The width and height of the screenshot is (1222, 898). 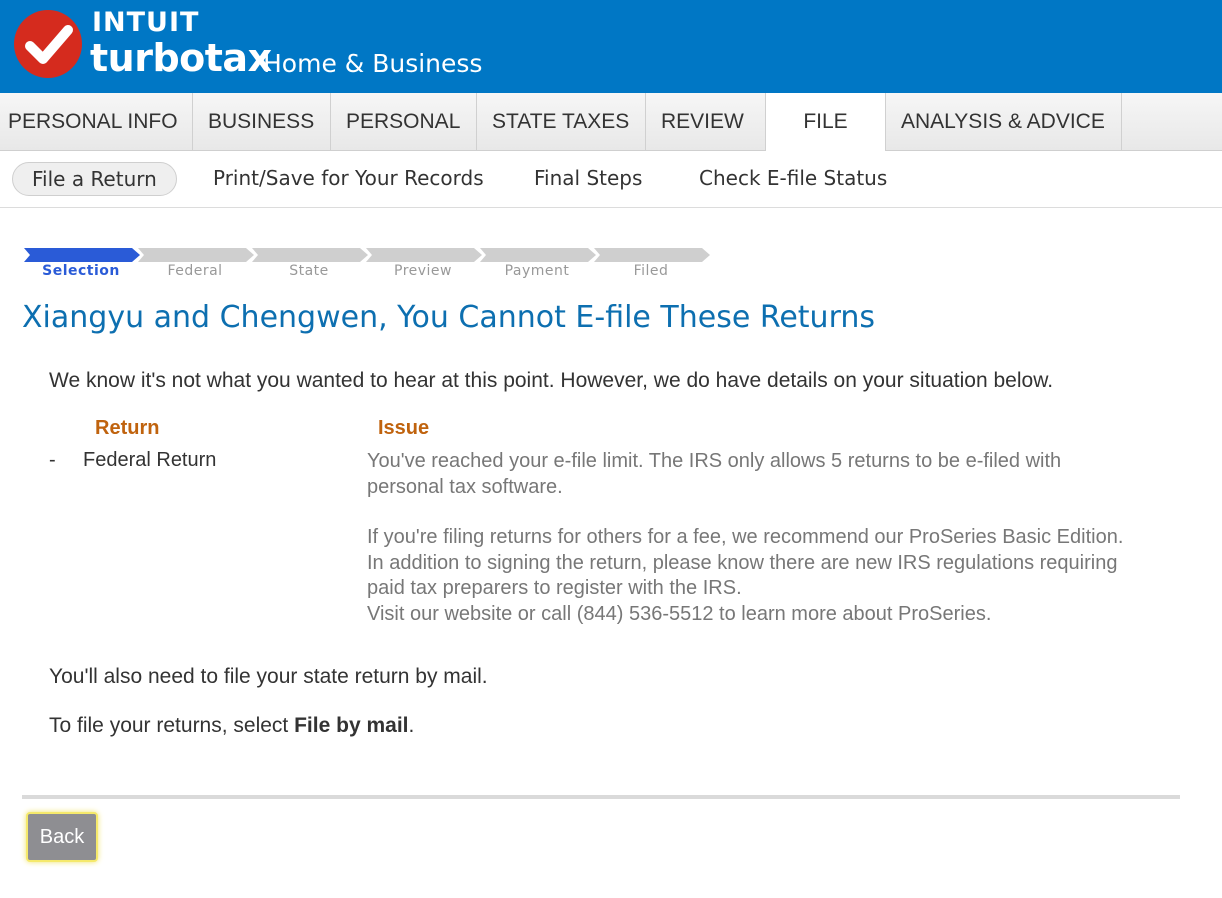 I want to click on tab-personal: PERSONAL, so click(x=404, y=121).